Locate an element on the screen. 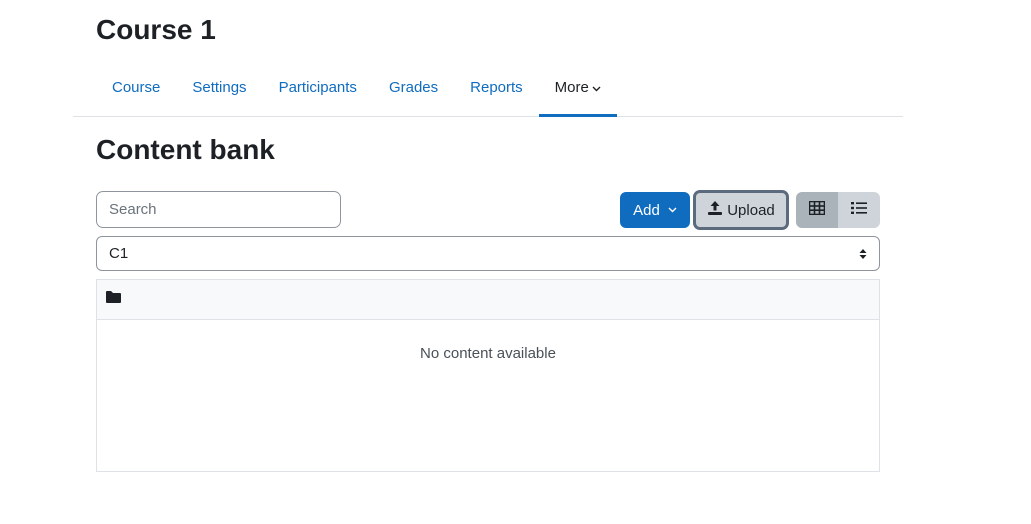 This screenshot has height=524, width=1031. page-heading: Content bank is located at coordinates (185, 149).